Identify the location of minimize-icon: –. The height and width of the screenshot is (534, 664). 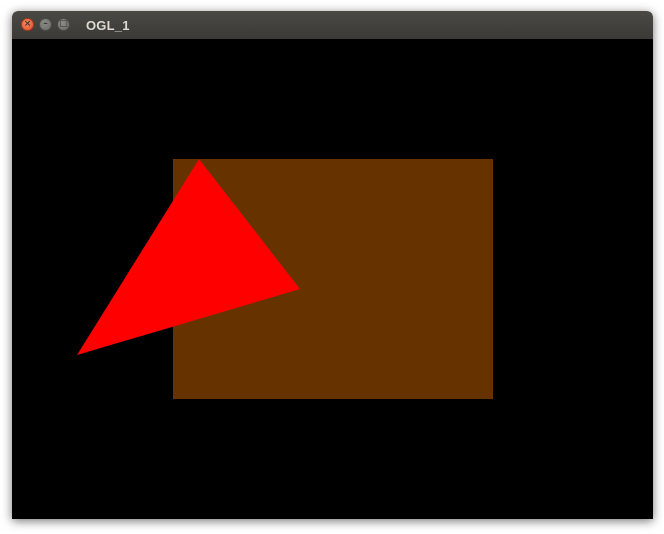
(45, 24).